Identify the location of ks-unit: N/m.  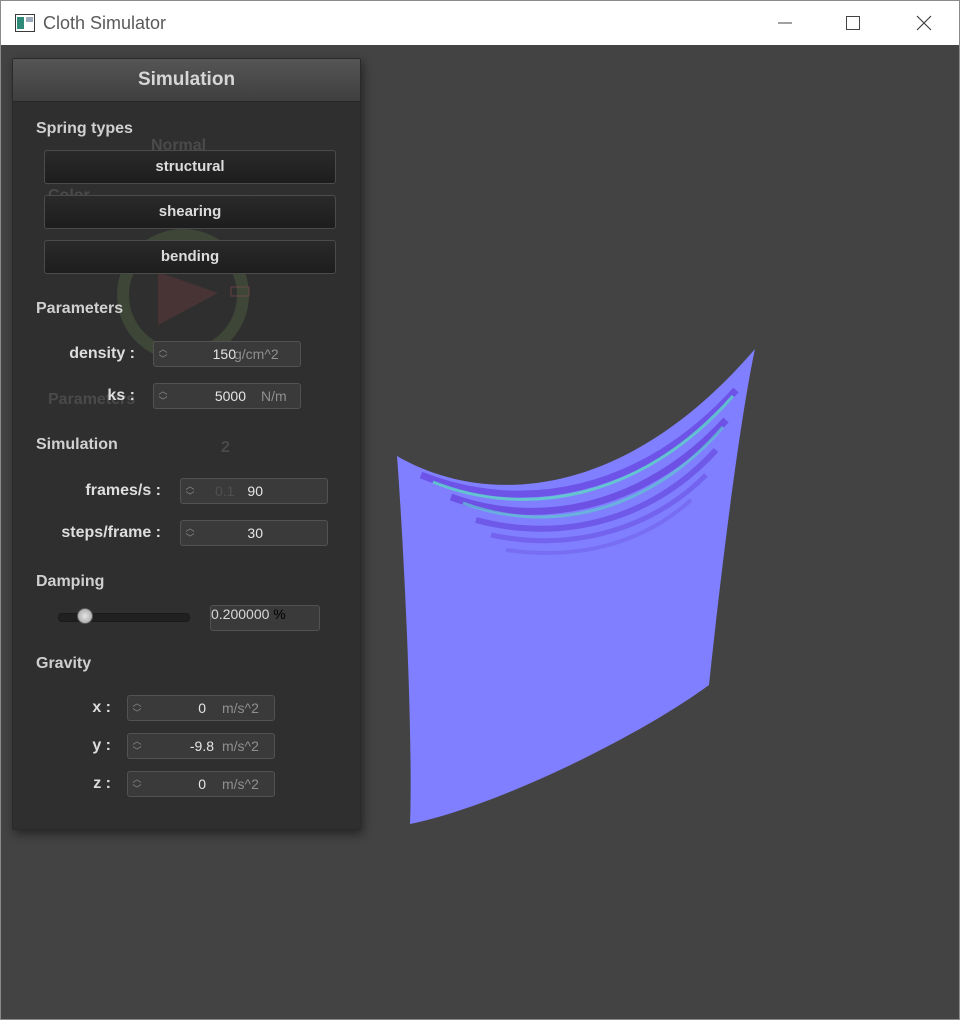
(274, 396).